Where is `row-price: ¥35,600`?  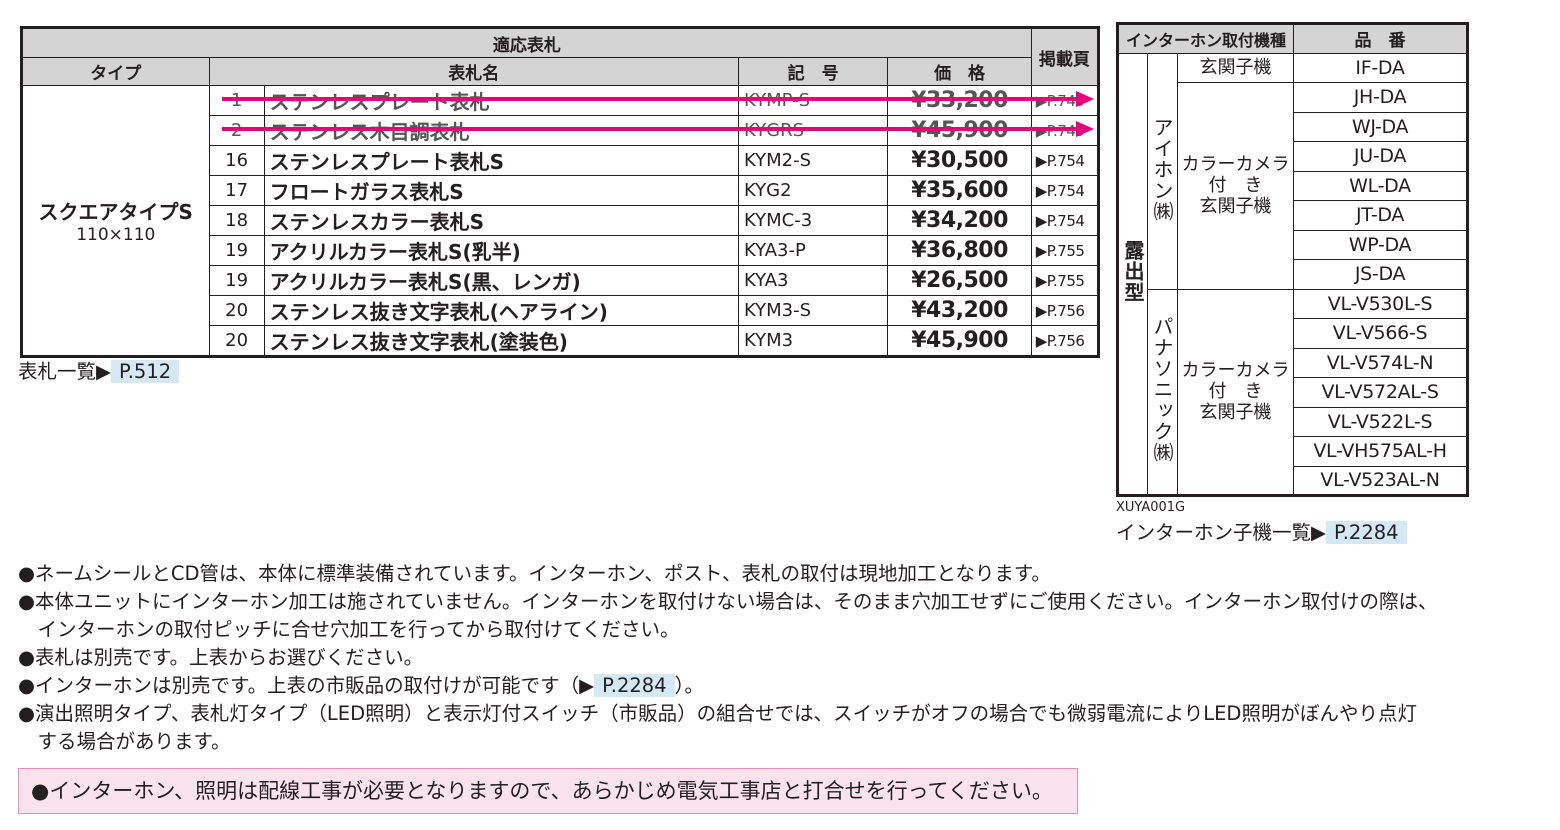
row-price: ¥35,600 is located at coordinates (959, 190).